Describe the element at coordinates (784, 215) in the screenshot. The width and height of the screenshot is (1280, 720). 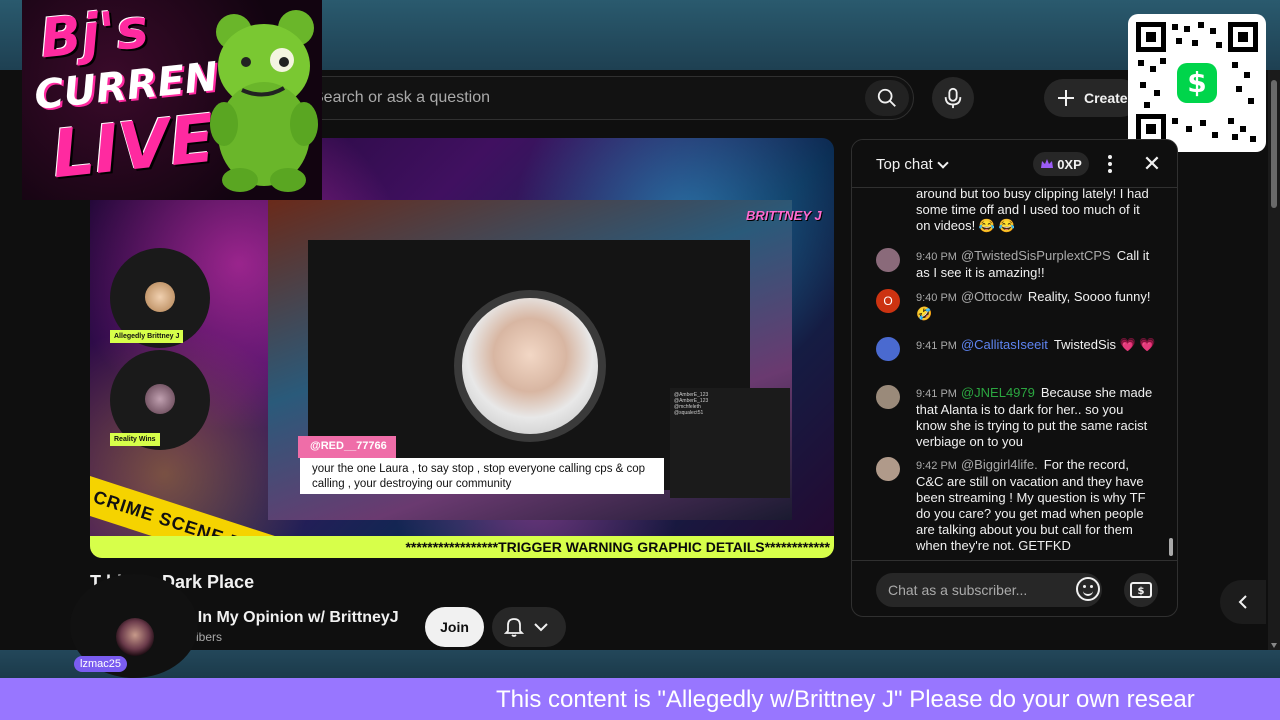
I see `brand-watermark: BRITTNEY J` at that location.